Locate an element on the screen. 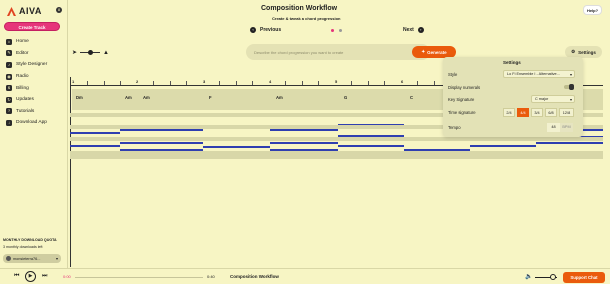  avatar is located at coordinates (8, 258).